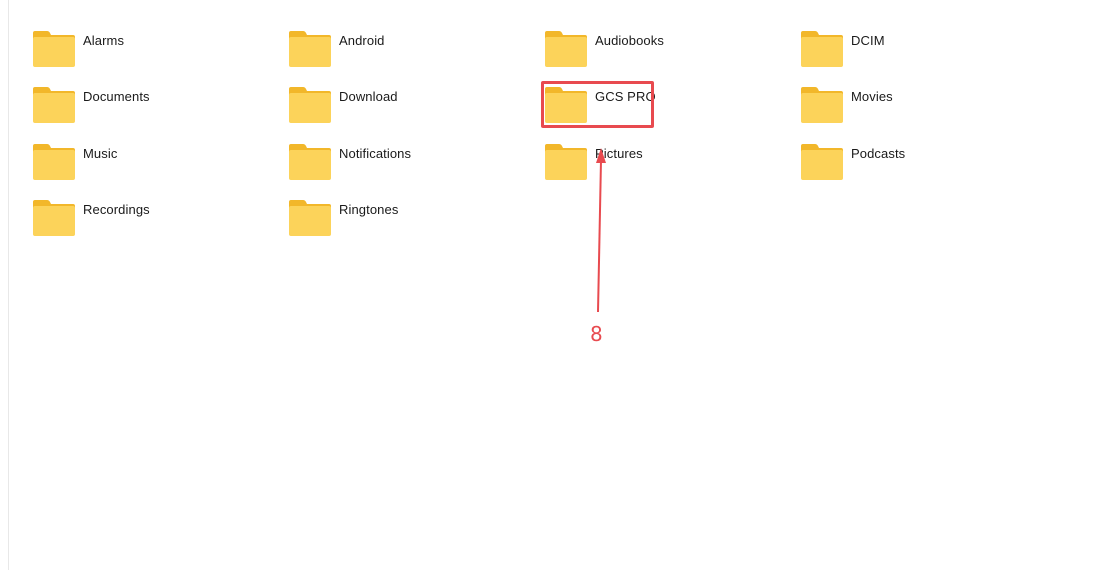  I want to click on folder-item-notifications: Notifications, so click(408, 165).